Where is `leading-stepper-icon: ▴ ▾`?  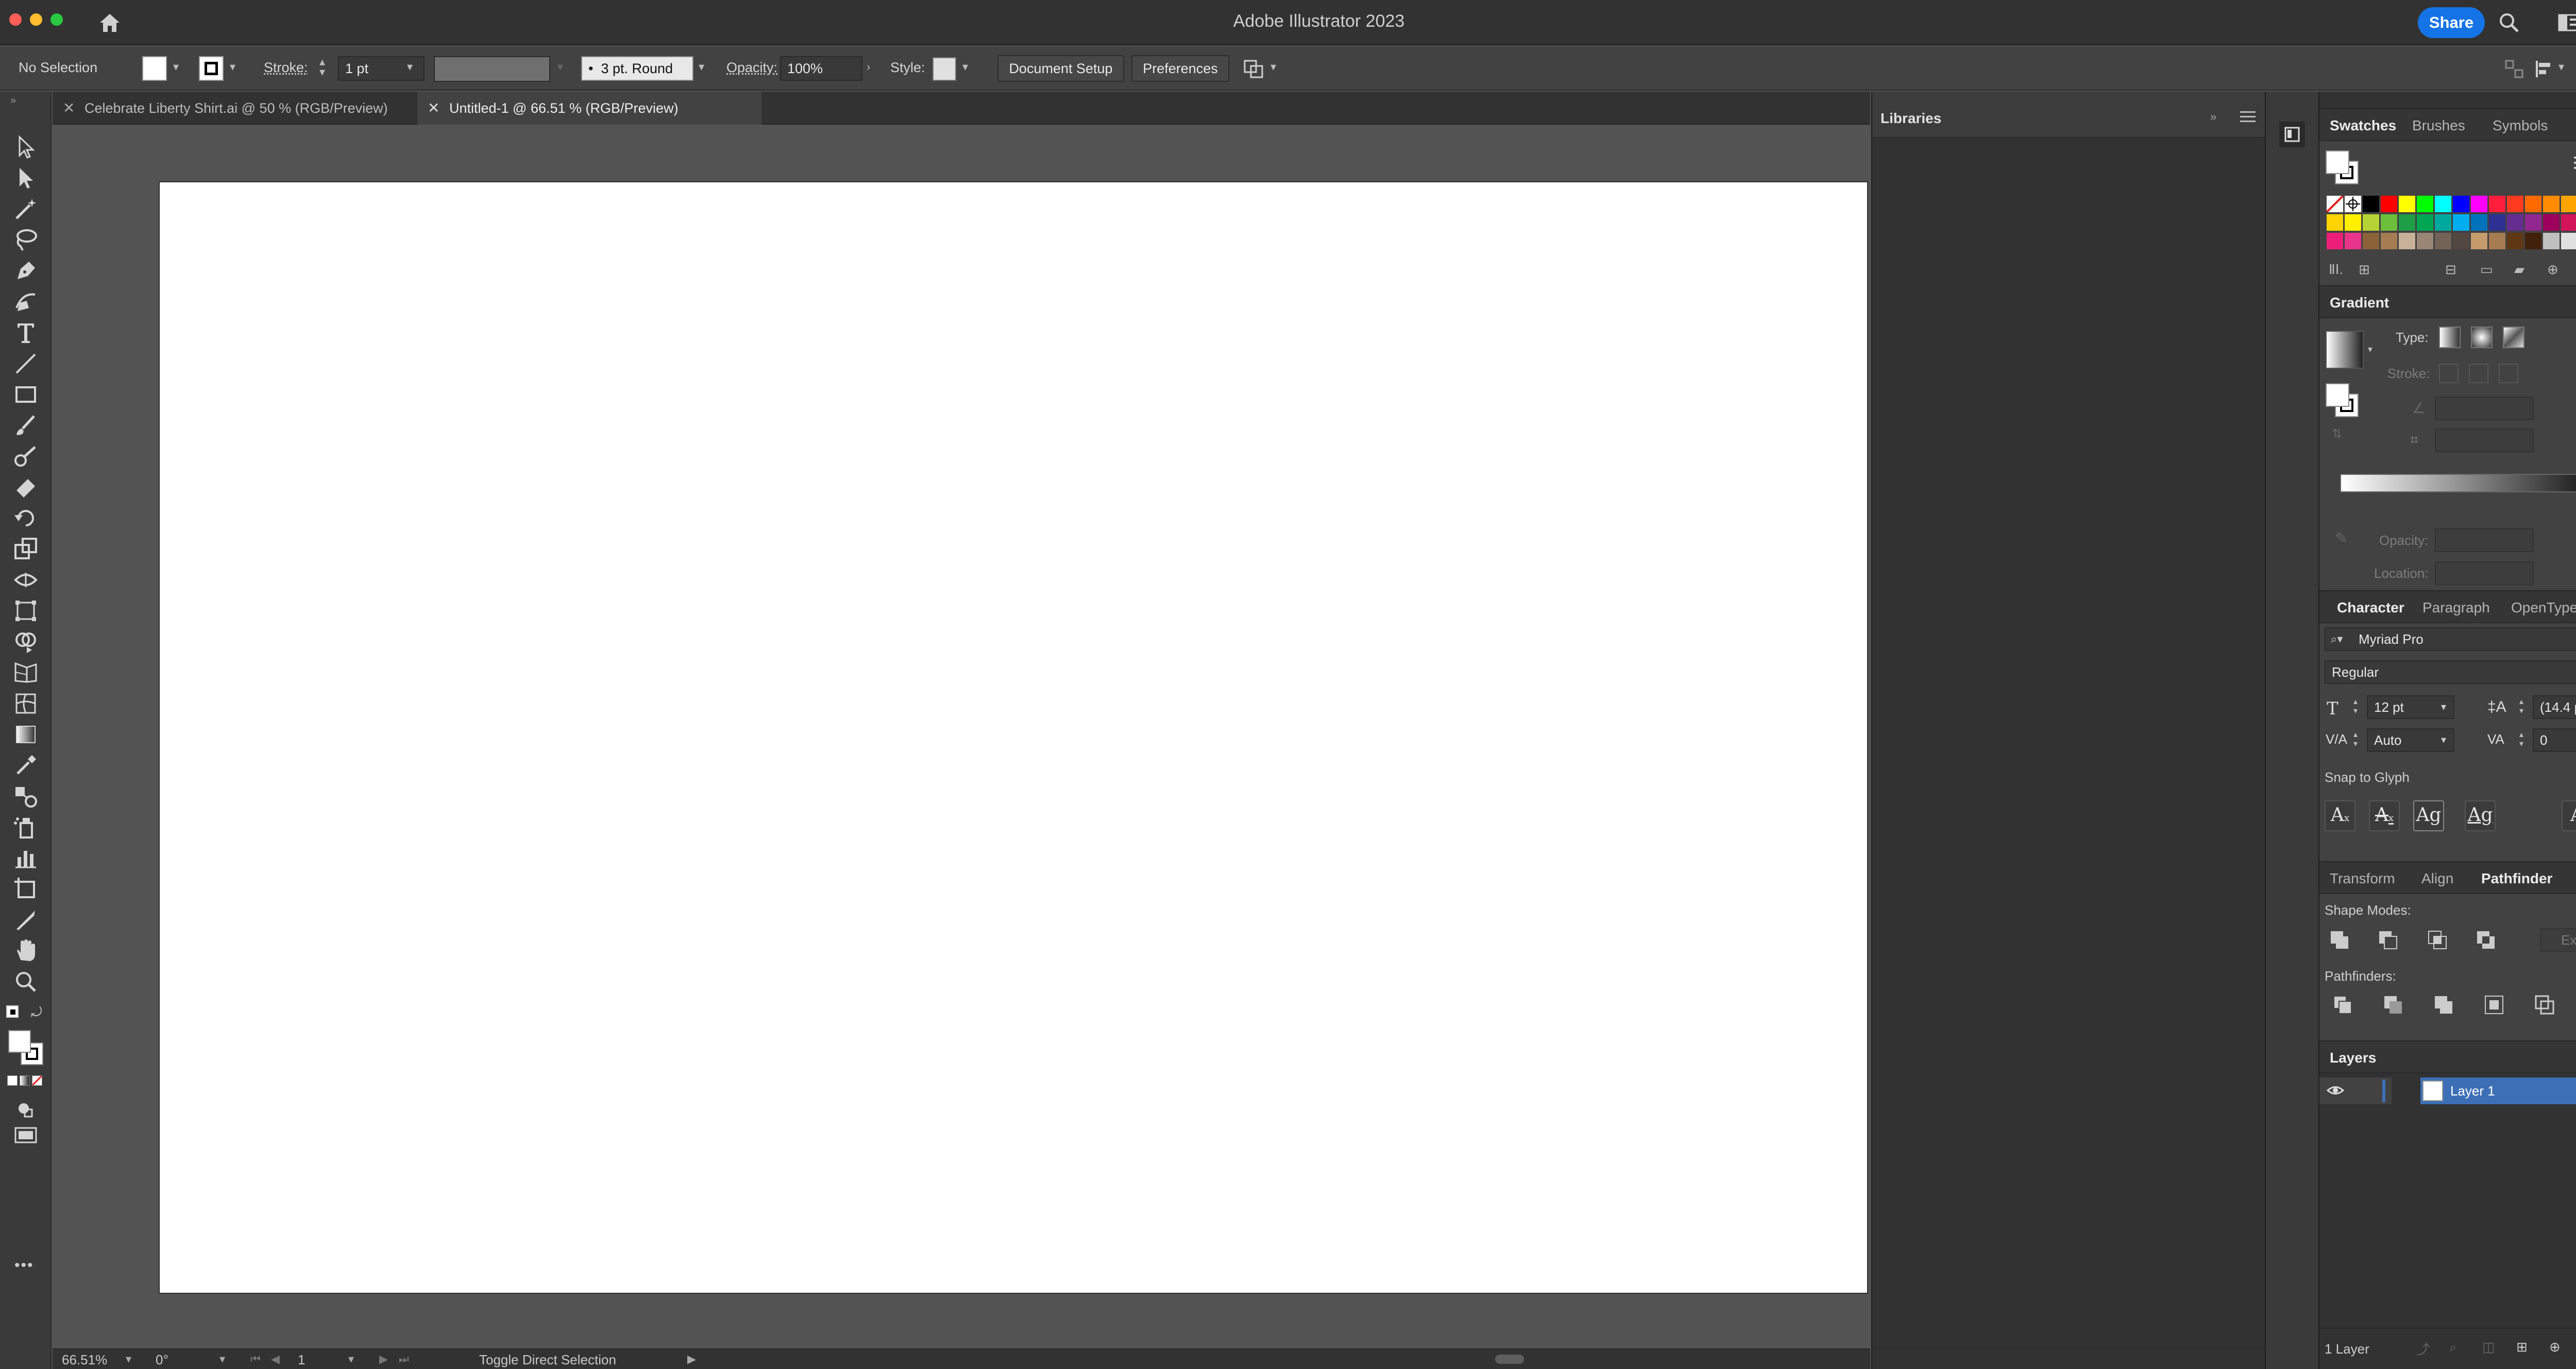 leading-stepper-icon: ▴ ▾ is located at coordinates (2521, 707).